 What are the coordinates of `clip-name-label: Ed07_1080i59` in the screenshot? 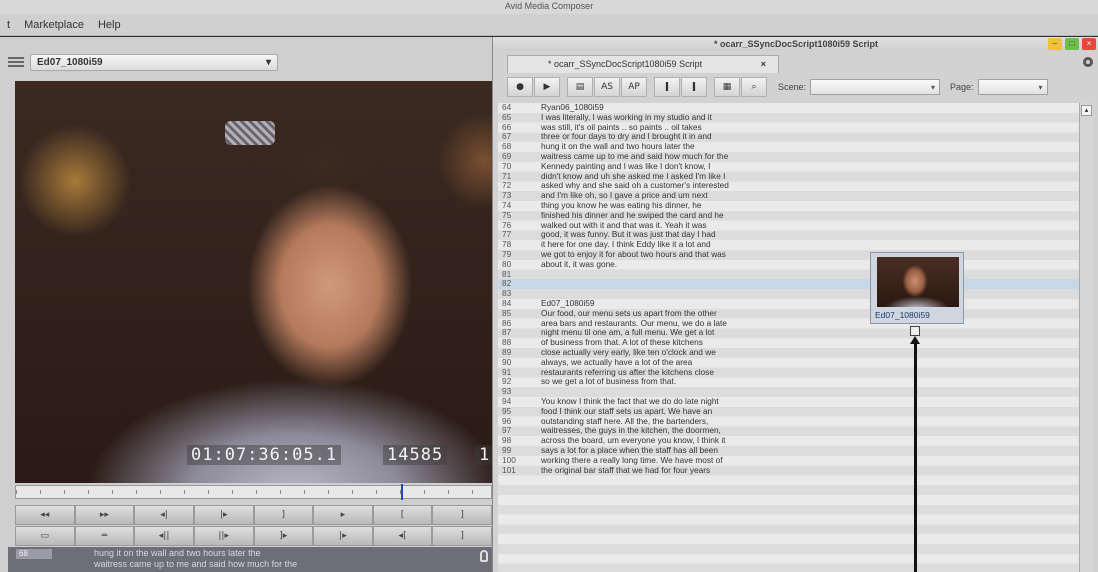 It's located at (70, 62).